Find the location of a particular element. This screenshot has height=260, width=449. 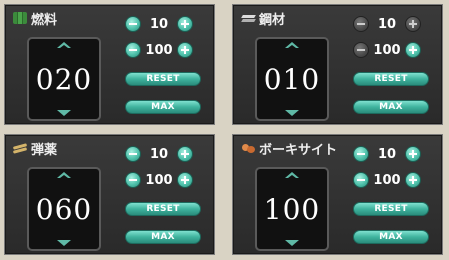

resource-value: 010 is located at coordinates (292, 79).